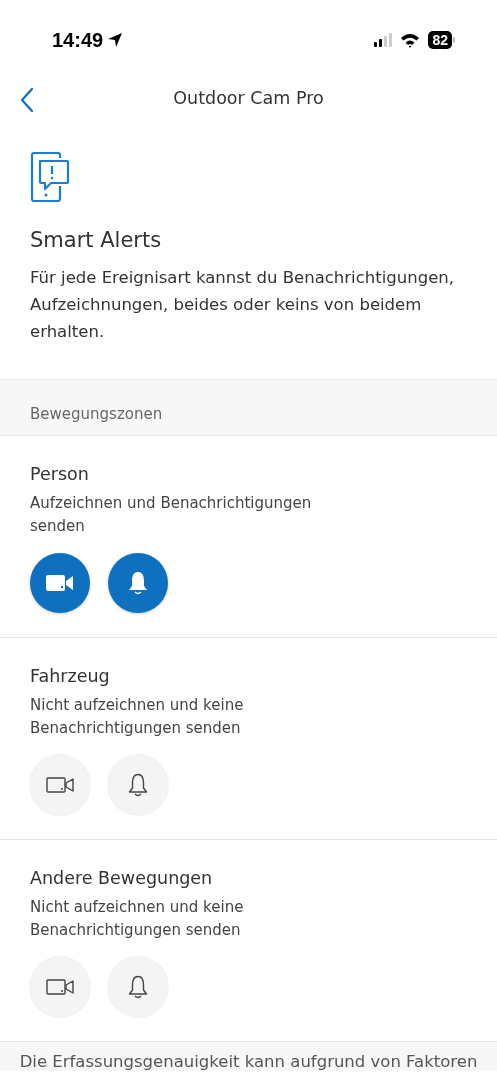  I want to click on battery-level: 82, so click(440, 40).